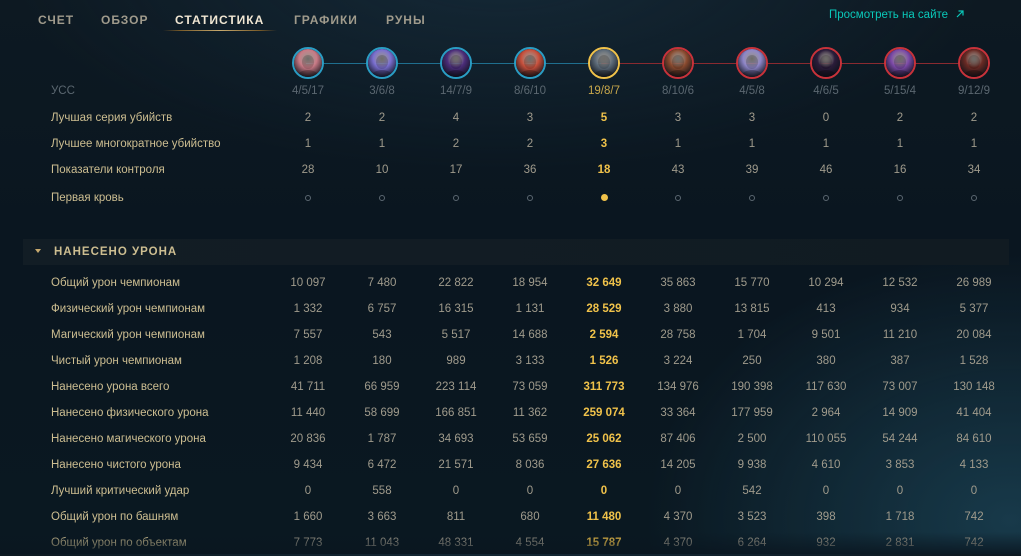 This screenshot has width=1021, height=556. Describe the element at coordinates (63, 91) in the screenshot. I see `stat-row-label: УСС` at that location.